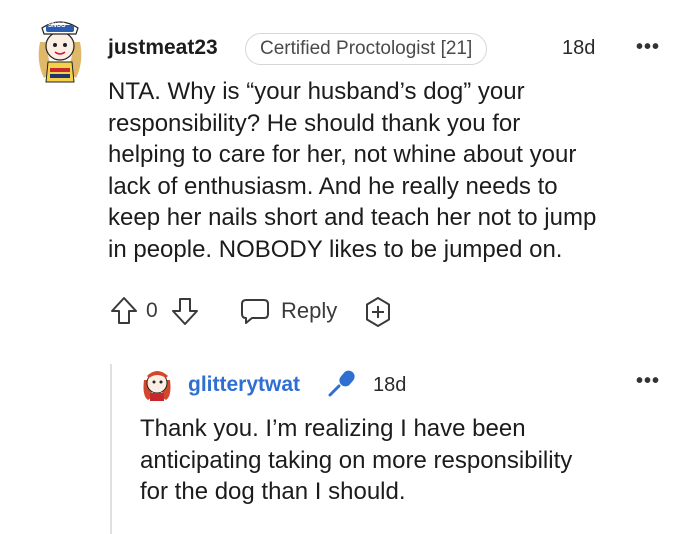  I want to click on avatar: SNOO, so click(60, 48).